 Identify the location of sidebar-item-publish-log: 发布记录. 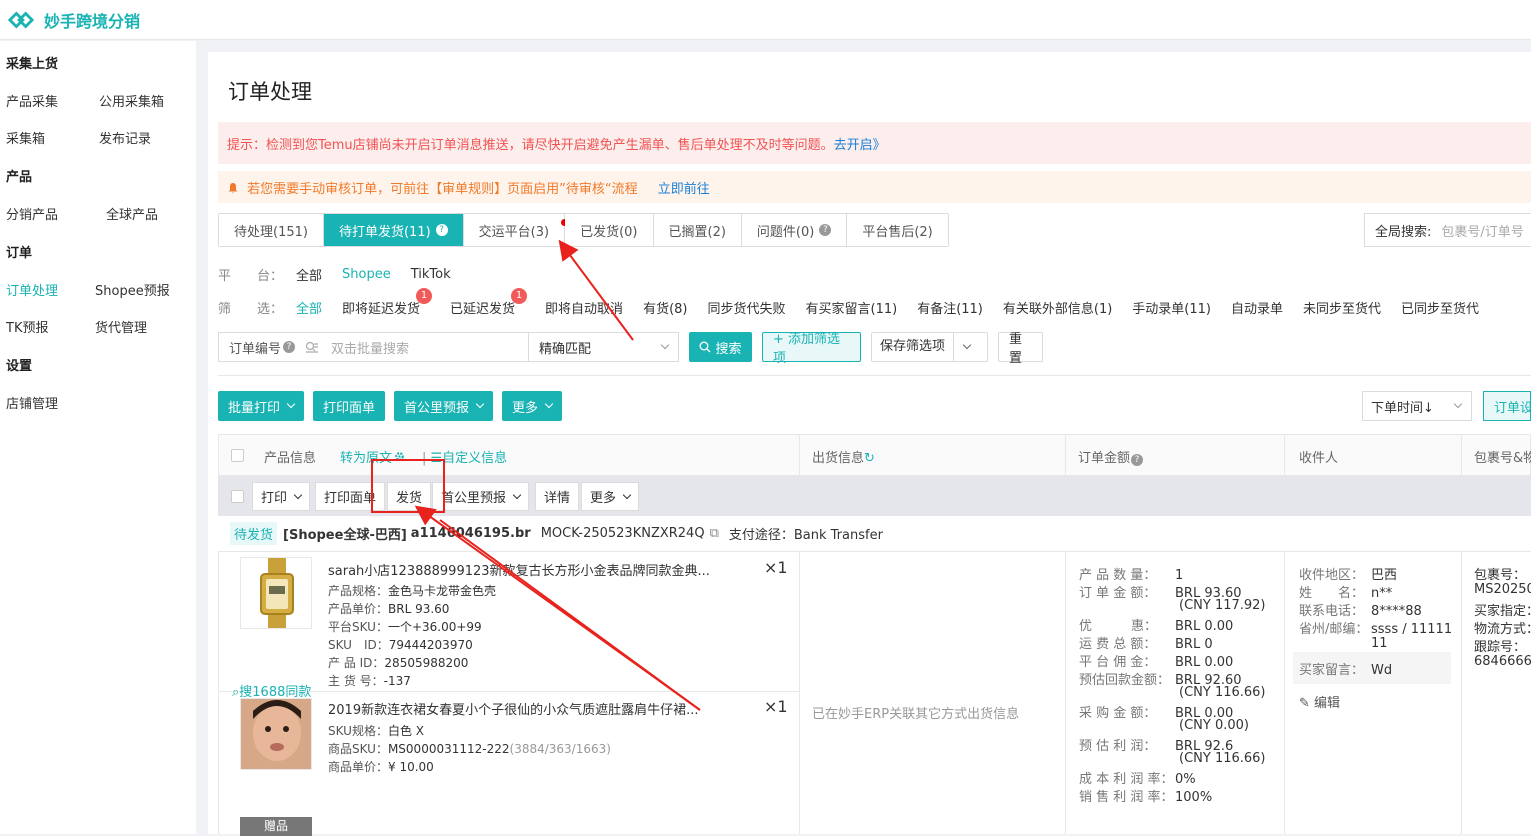
(125, 137).